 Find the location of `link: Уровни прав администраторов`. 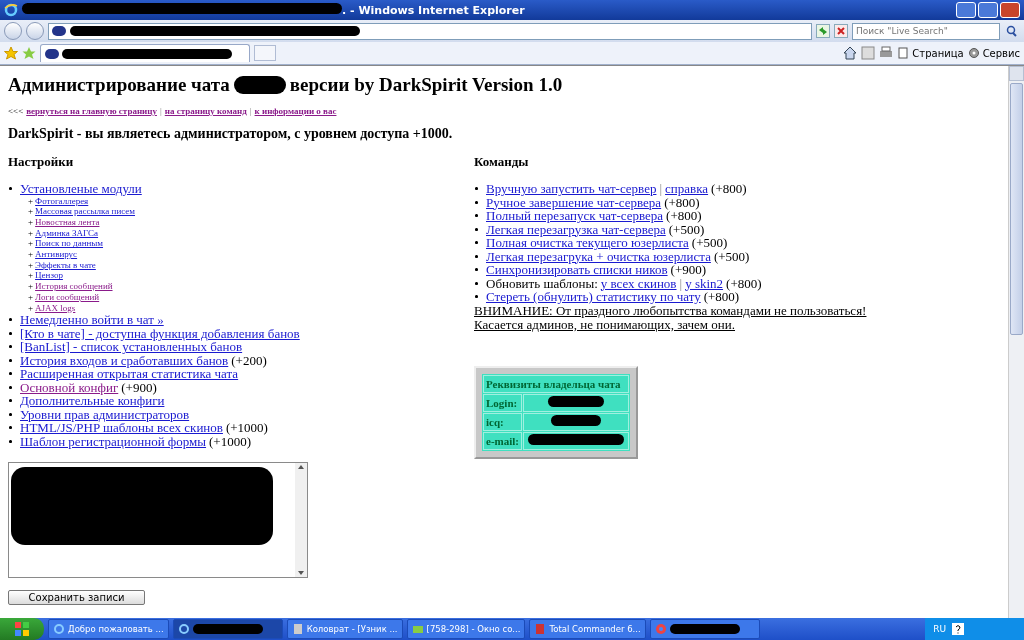

link: Уровни прав администраторов is located at coordinates (105, 414).